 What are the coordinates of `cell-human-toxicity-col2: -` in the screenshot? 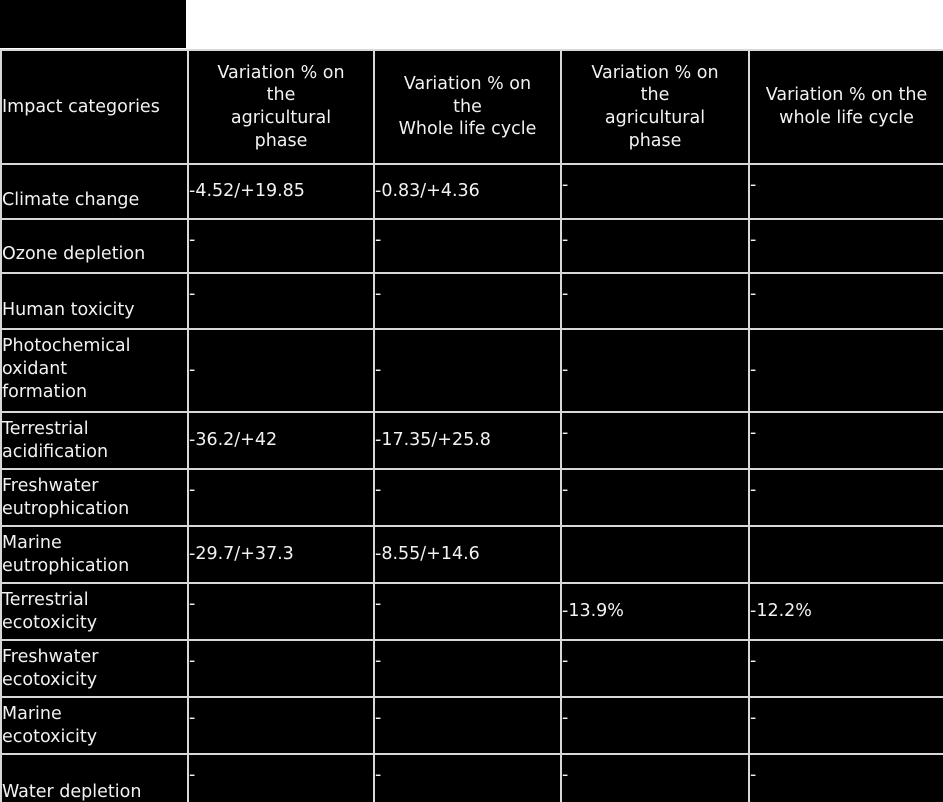 It's located at (467, 301).